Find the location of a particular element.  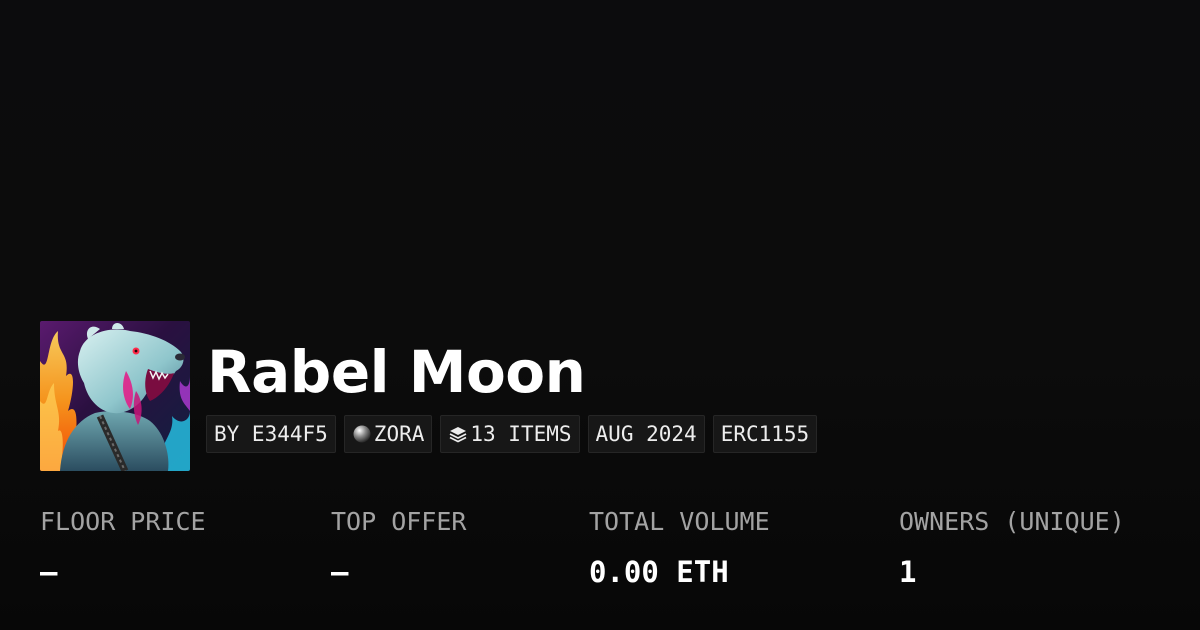

stat-top-offer: TOP OFFER — is located at coordinates (398, 548).